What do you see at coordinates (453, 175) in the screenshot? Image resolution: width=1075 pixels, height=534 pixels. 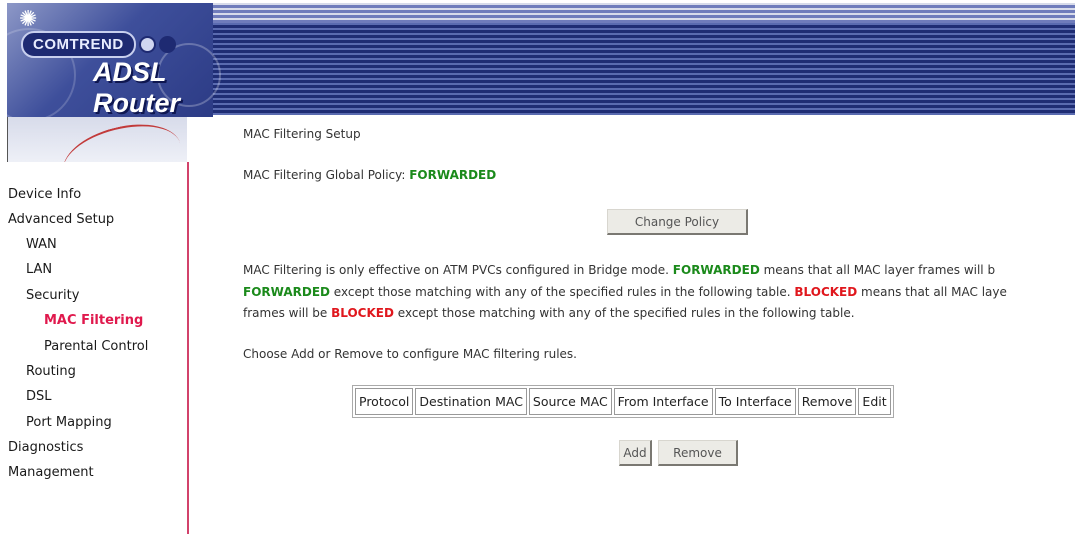 I see `policy-value: FORWARDED` at bounding box center [453, 175].